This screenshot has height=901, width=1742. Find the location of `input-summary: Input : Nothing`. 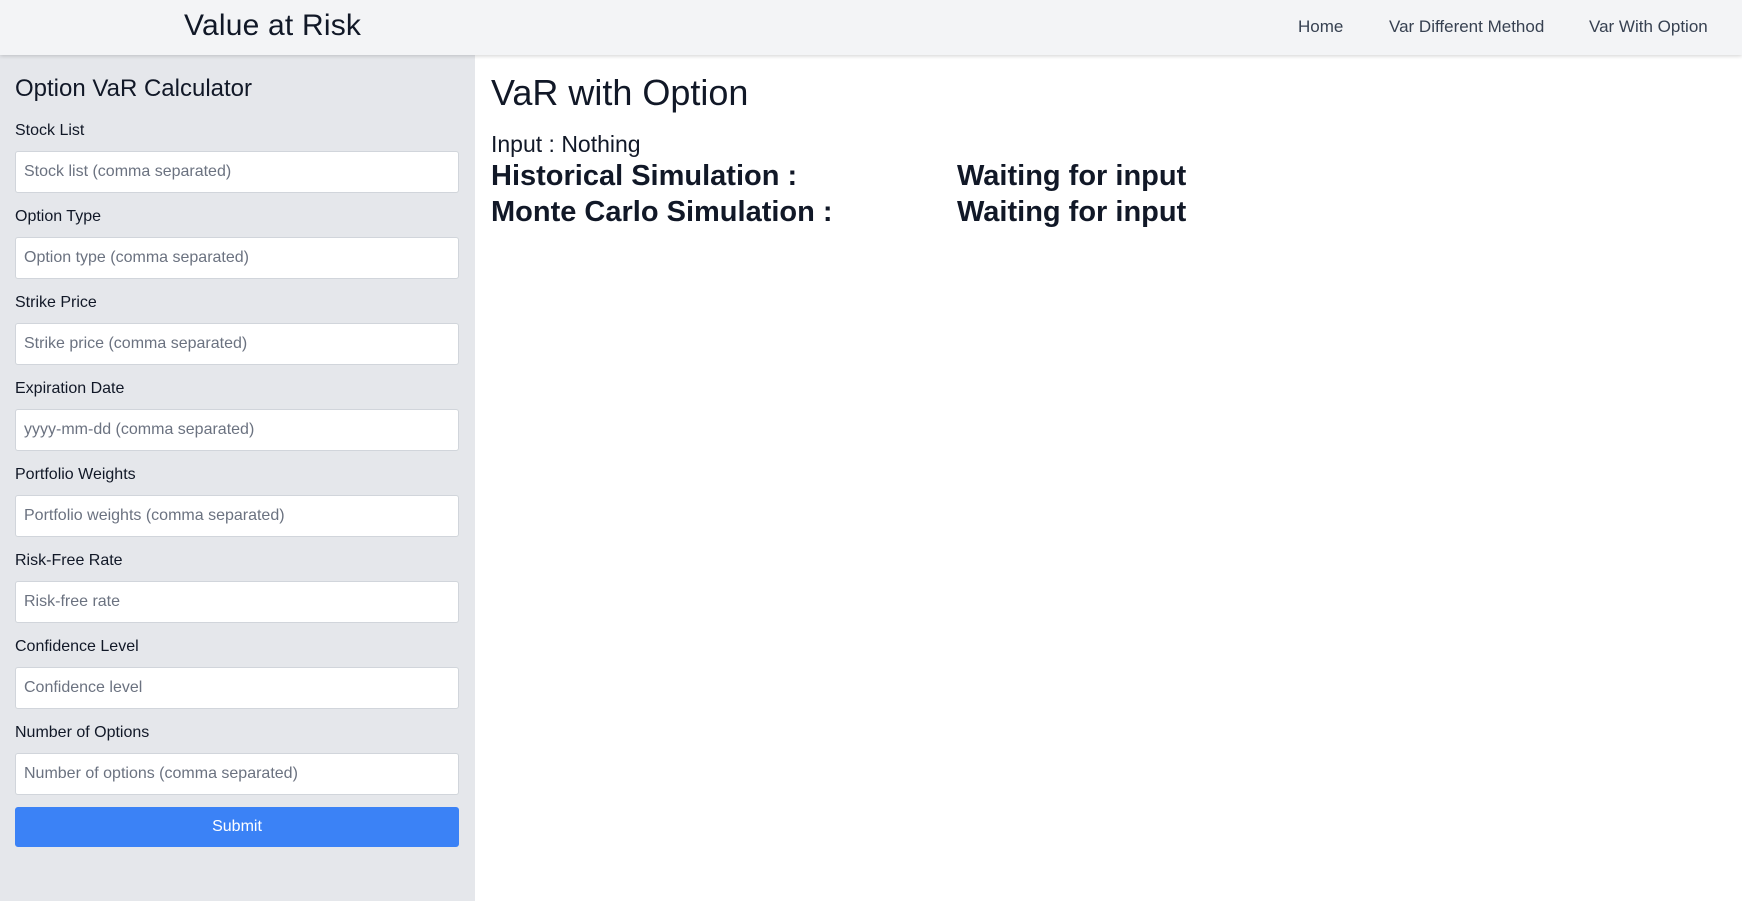

input-summary: Input : Nothing is located at coordinates (566, 144).